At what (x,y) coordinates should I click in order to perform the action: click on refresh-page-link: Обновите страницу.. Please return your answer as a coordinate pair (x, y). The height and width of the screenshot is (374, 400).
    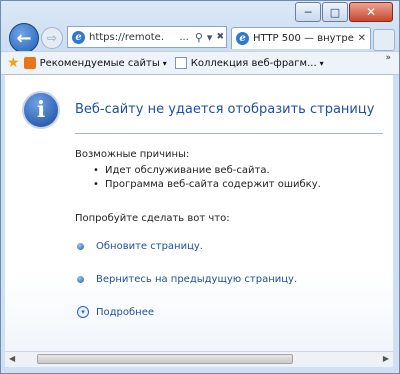
    Looking at the image, I should click on (140, 246).